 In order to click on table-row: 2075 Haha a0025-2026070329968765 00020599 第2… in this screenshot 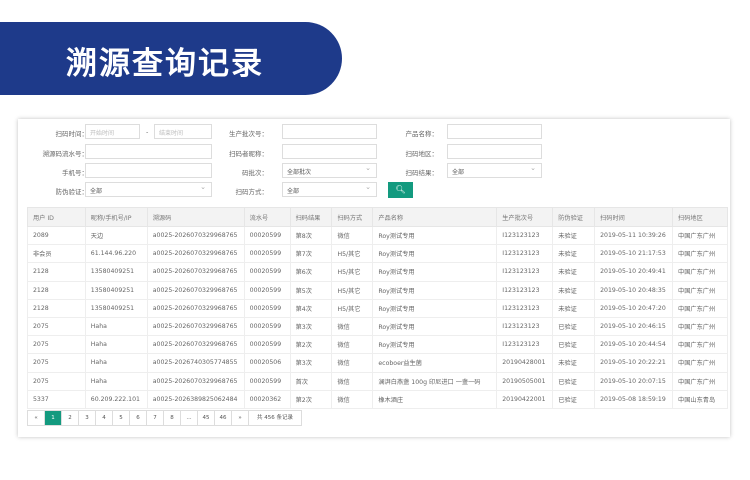, I will do `click(377, 345)`.